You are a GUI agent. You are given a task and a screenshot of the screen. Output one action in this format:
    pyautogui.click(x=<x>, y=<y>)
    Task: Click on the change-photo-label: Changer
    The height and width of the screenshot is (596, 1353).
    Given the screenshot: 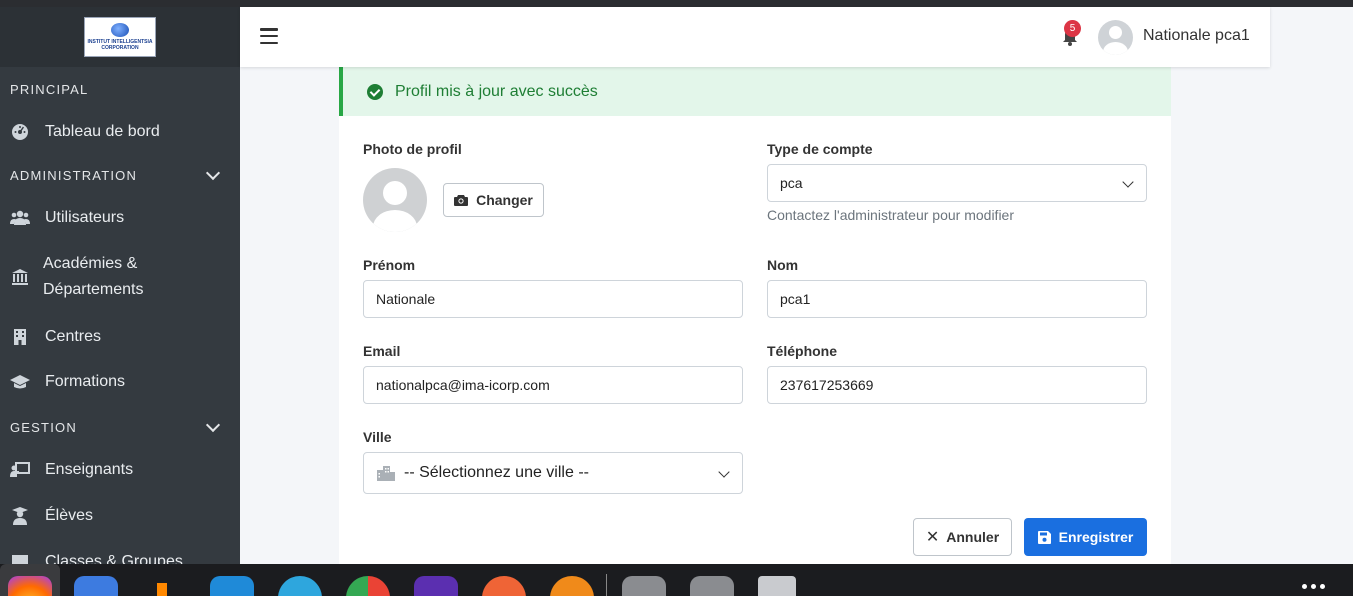 What is the action you would take?
    pyautogui.click(x=504, y=200)
    